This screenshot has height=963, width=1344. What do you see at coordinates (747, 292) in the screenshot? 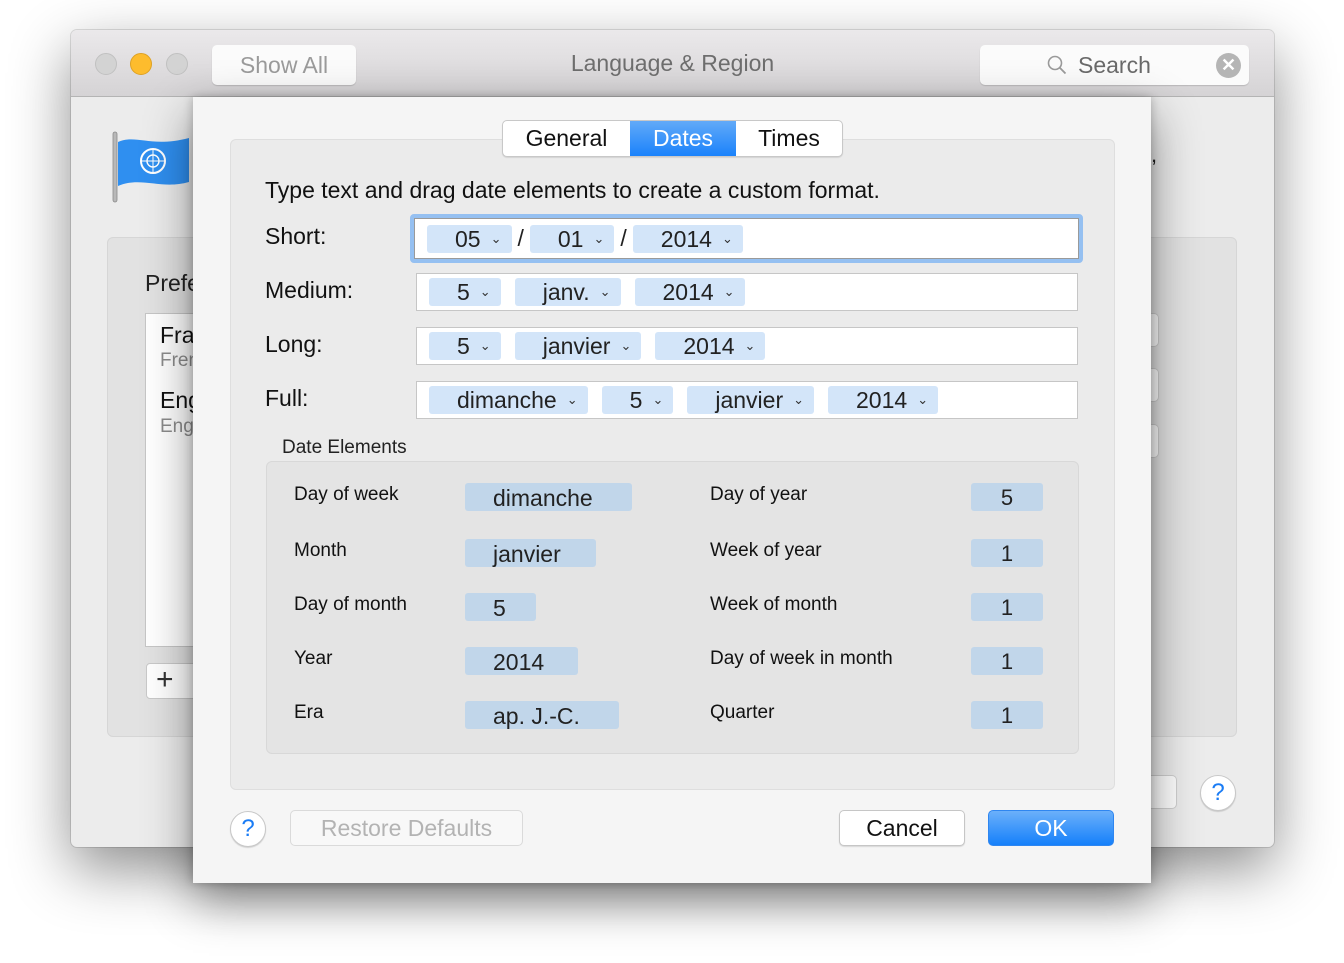
I see `medium-format-field: 5 ⌄ janv. ⌄ 2014 ⌄` at bounding box center [747, 292].